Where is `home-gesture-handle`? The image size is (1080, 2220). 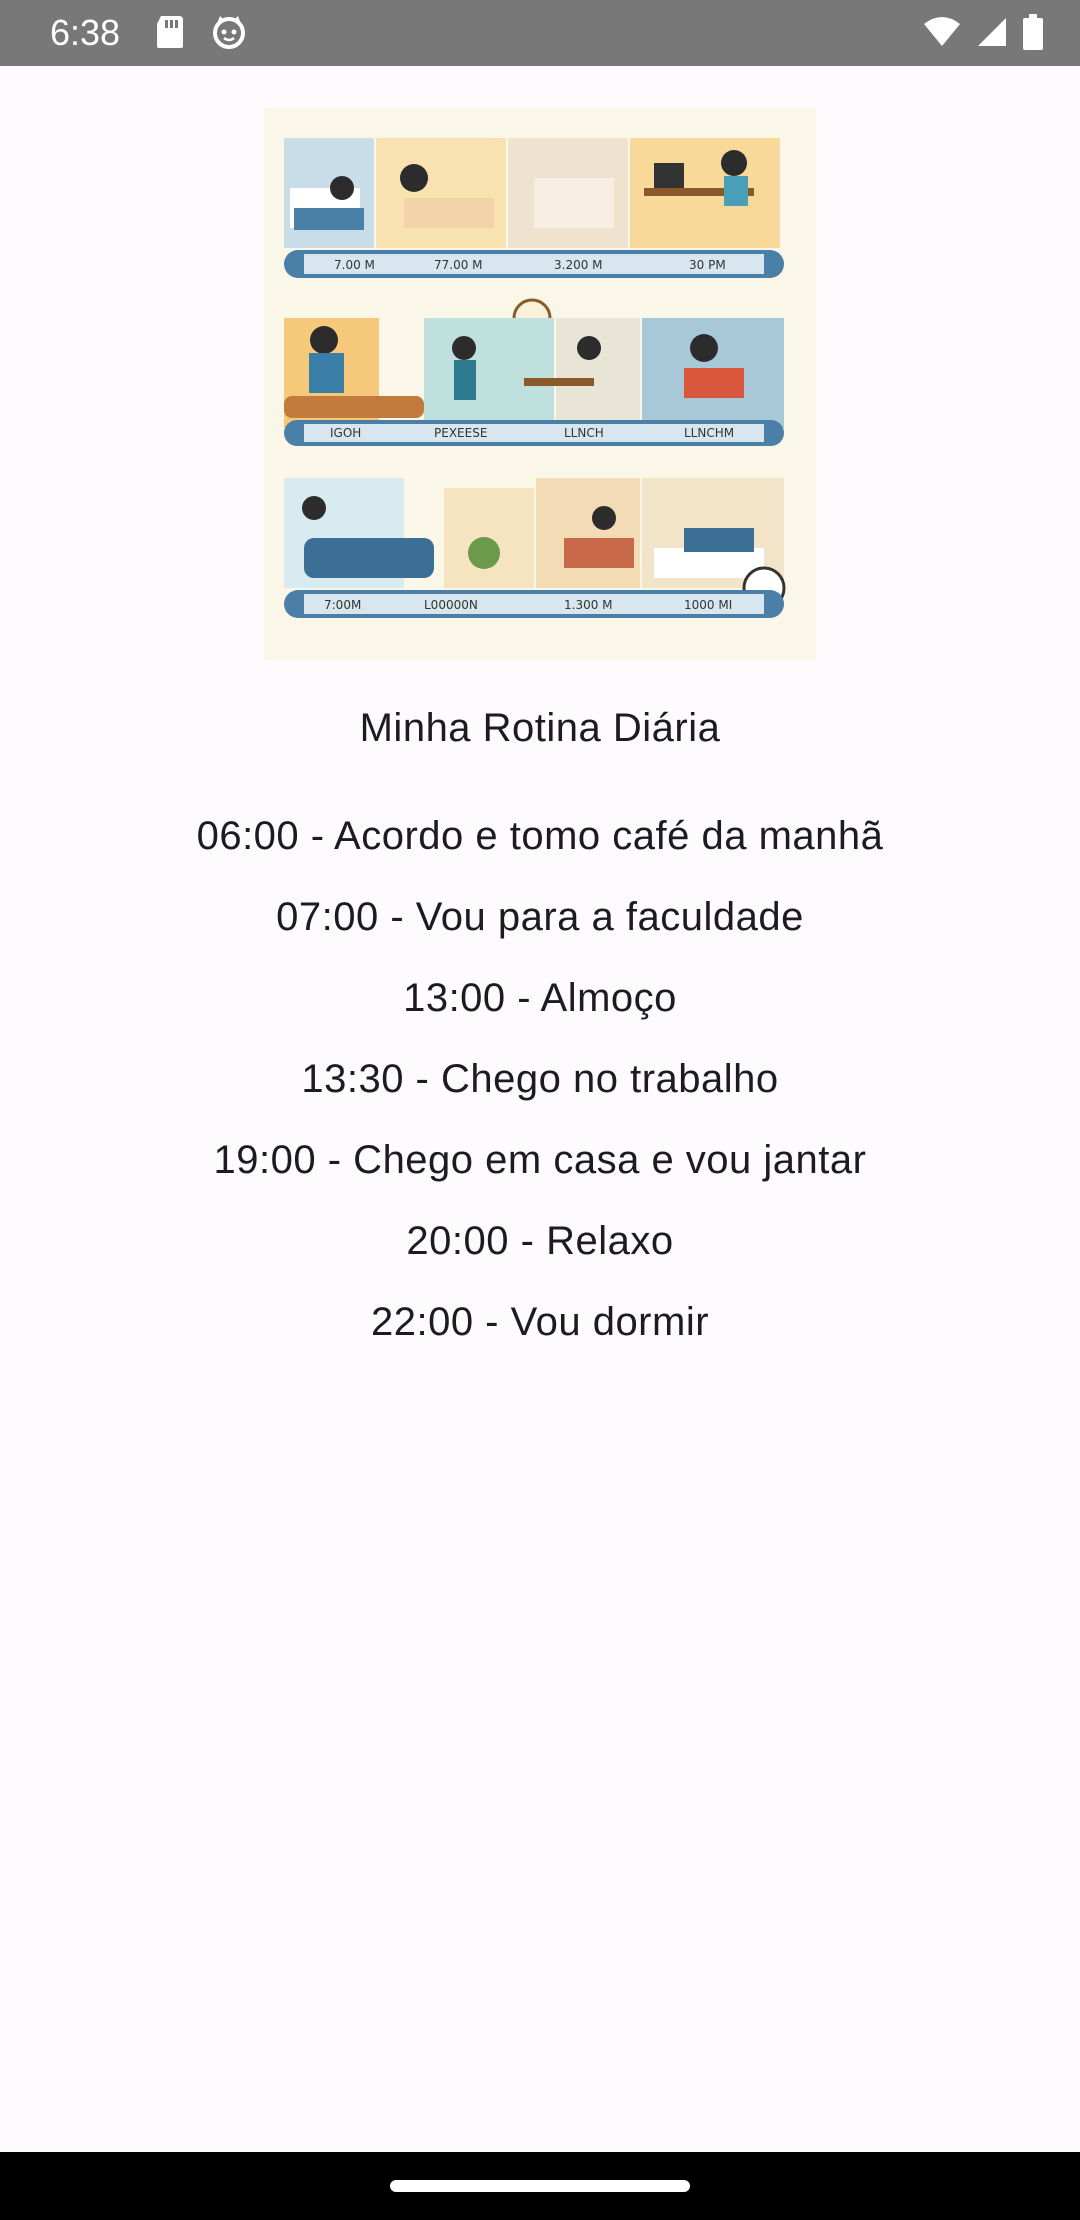
home-gesture-handle is located at coordinates (540, 2186).